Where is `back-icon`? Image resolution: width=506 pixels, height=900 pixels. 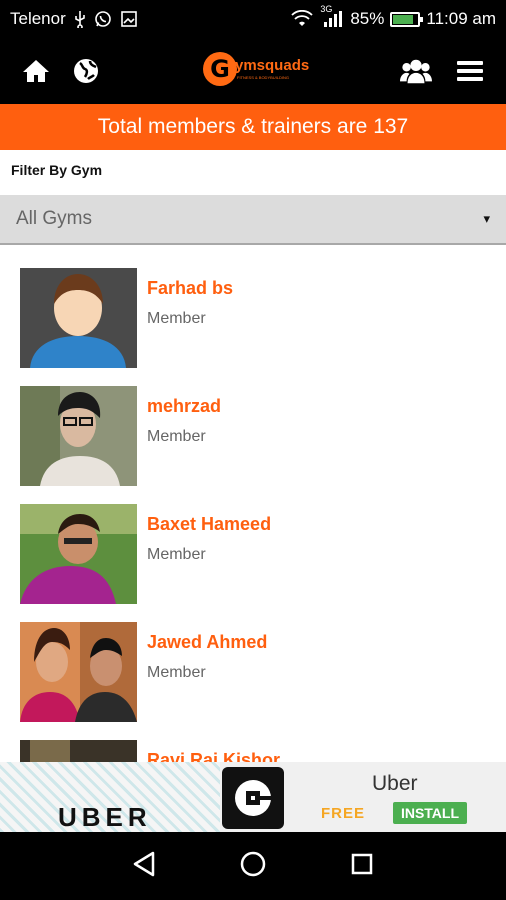
back-icon is located at coordinates (144, 866).